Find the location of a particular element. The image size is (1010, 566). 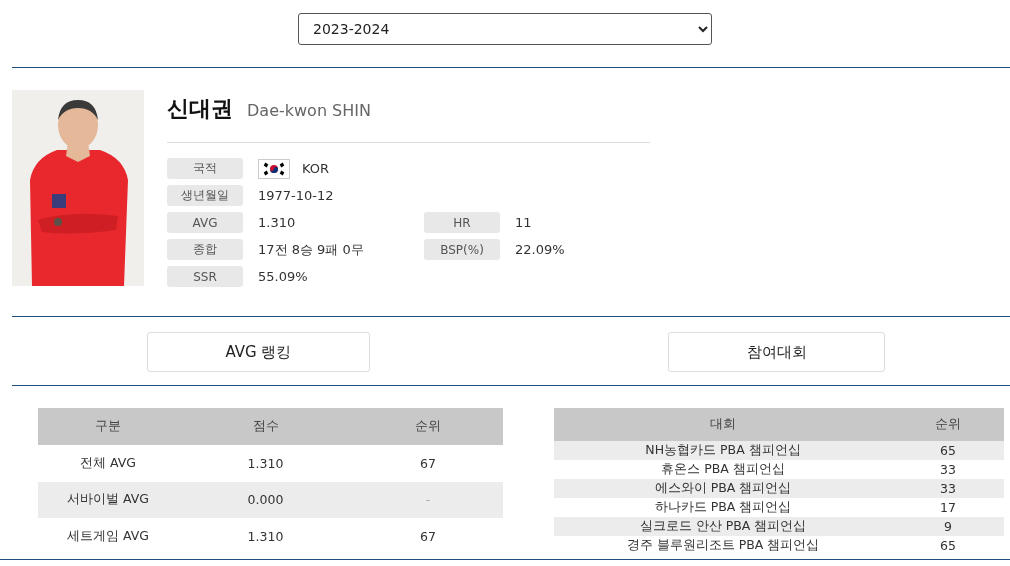

table-cell: 하나카드 PBA 챔피언십 is located at coordinates (723, 507).